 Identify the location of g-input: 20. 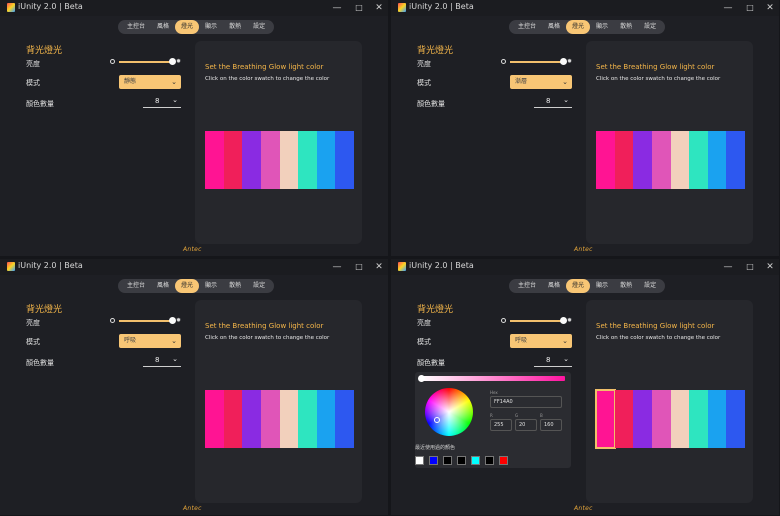
(526, 425).